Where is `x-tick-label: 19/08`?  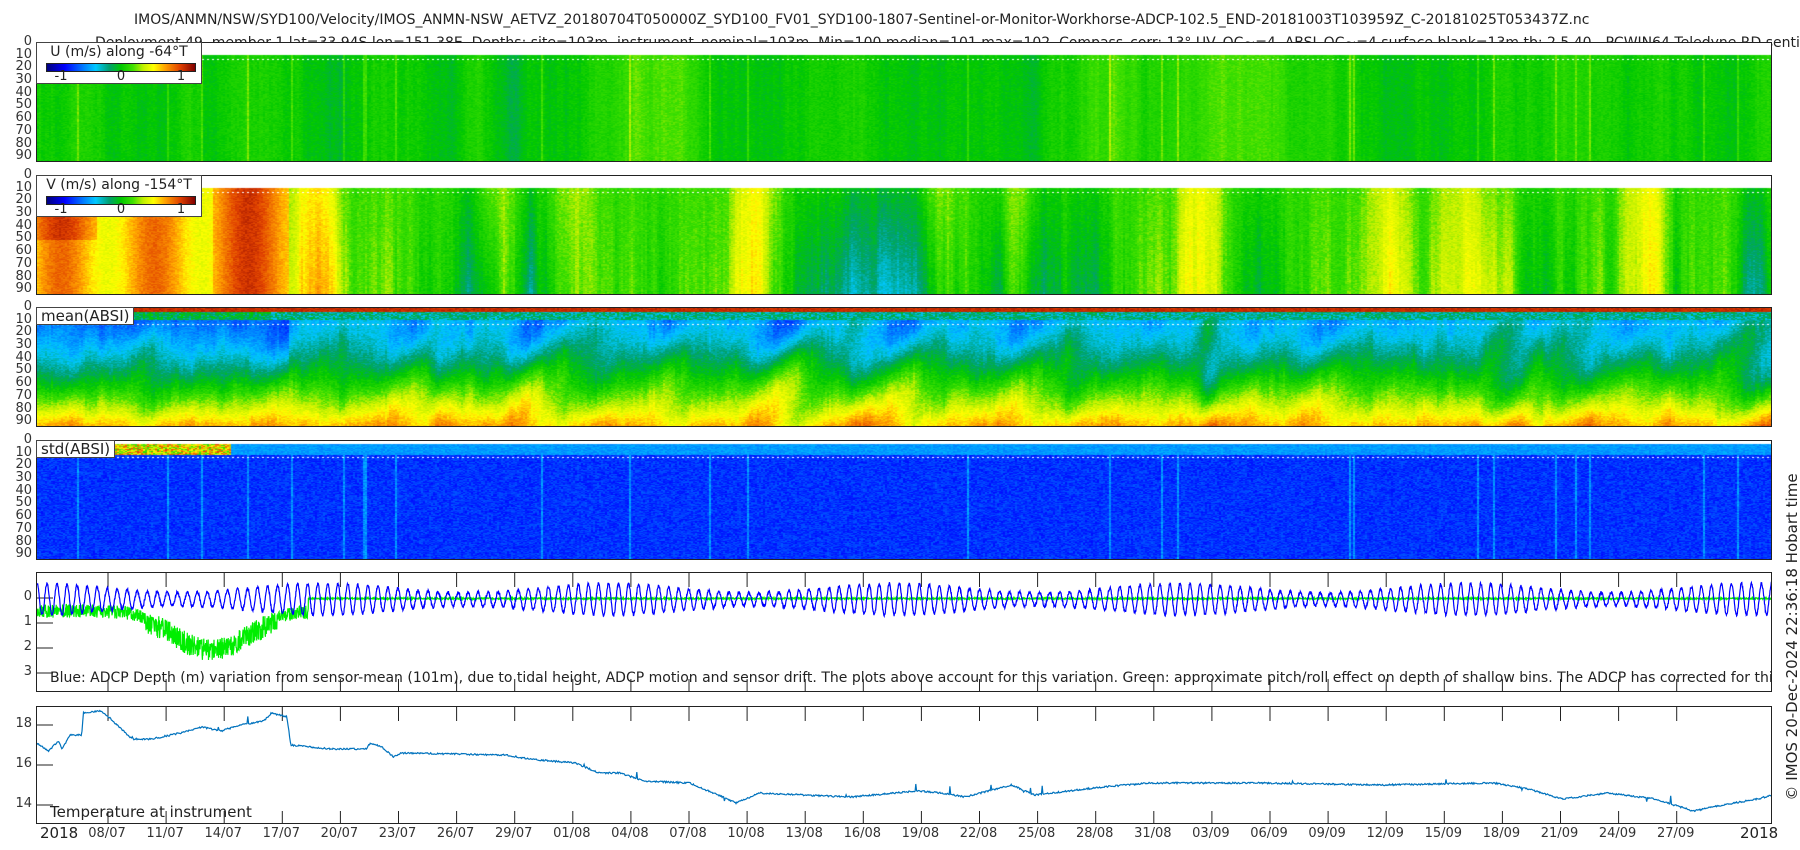
x-tick-label: 19/08 is located at coordinates (920, 833).